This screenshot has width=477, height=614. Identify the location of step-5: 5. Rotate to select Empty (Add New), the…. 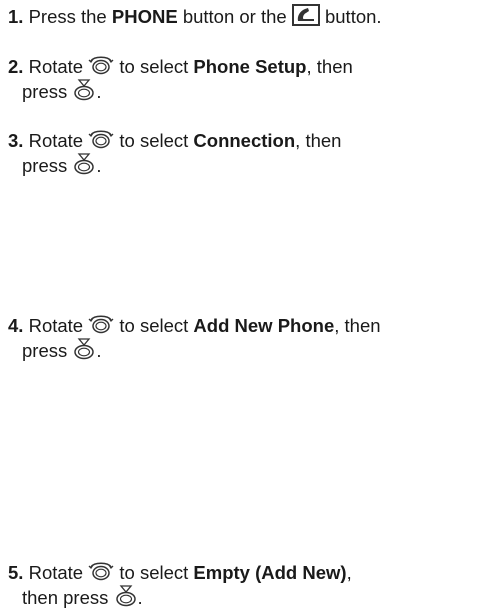
(240, 585).